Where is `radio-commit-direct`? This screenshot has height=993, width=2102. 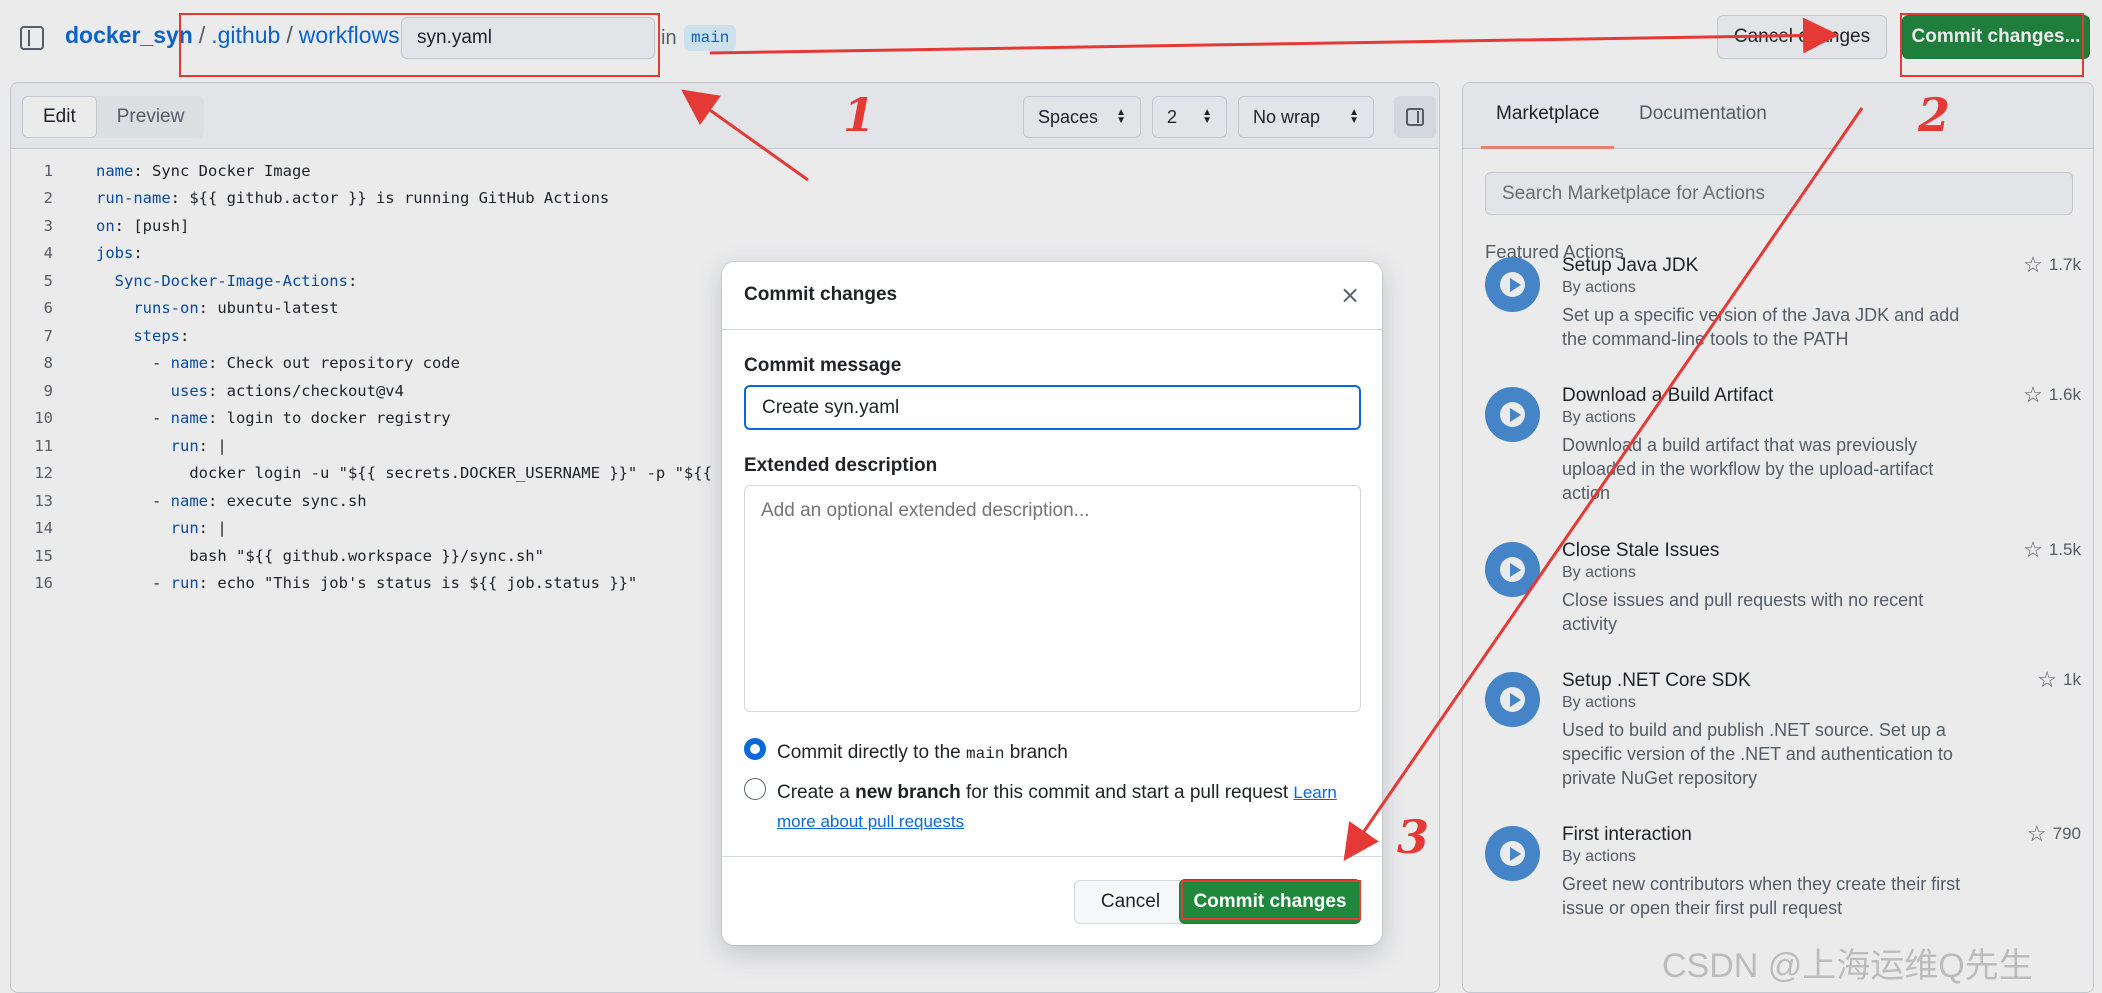
radio-commit-direct is located at coordinates (755, 749).